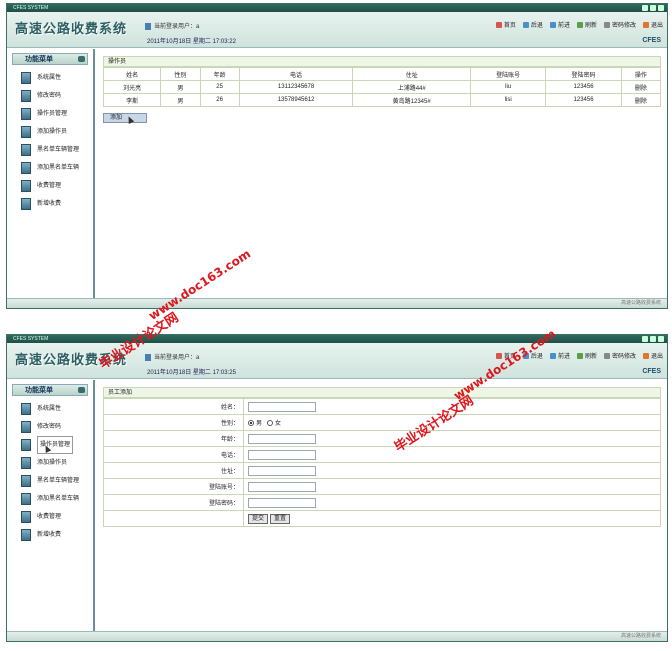  What do you see at coordinates (148, 357) in the screenshot?
I see `user-doc-icon` at bounding box center [148, 357].